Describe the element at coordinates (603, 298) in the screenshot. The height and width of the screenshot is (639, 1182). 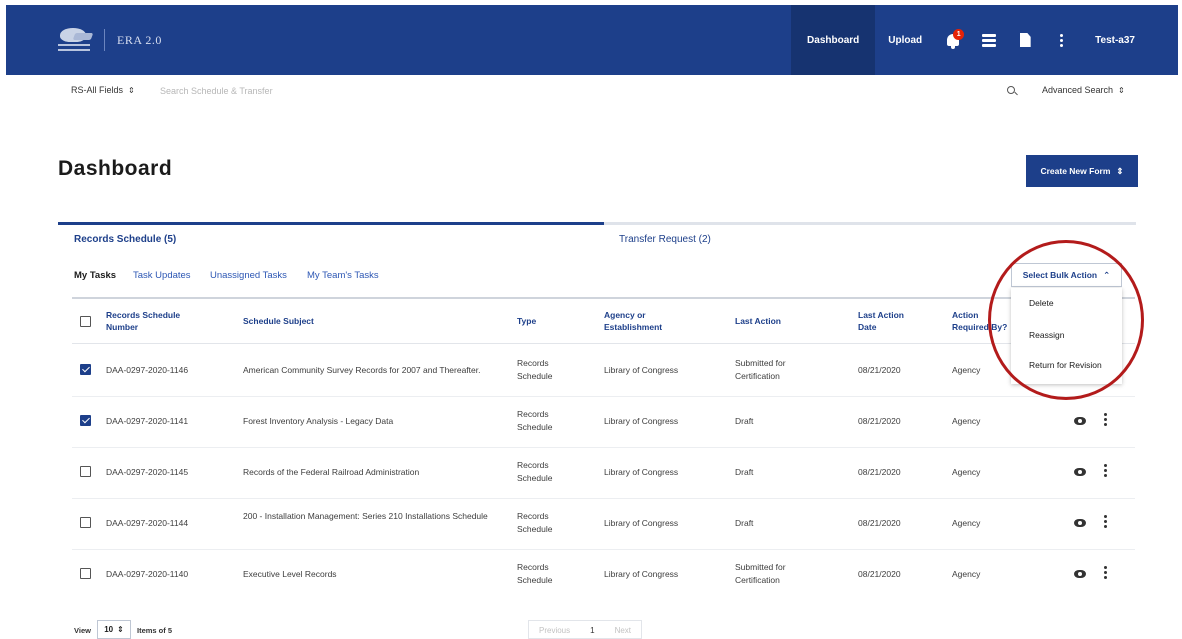
I see `table-header-border` at that location.